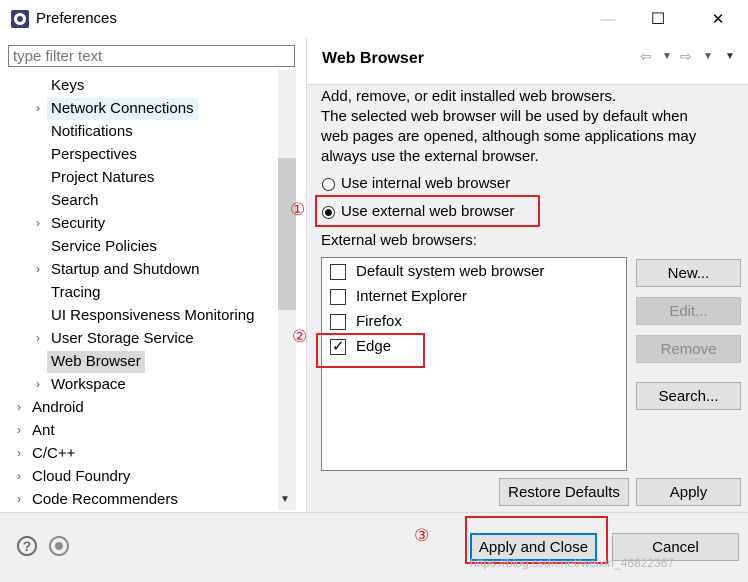 This screenshot has height=582, width=748. I want to click on restore-defaults-button: Restore Defaults, so click(564, 492).